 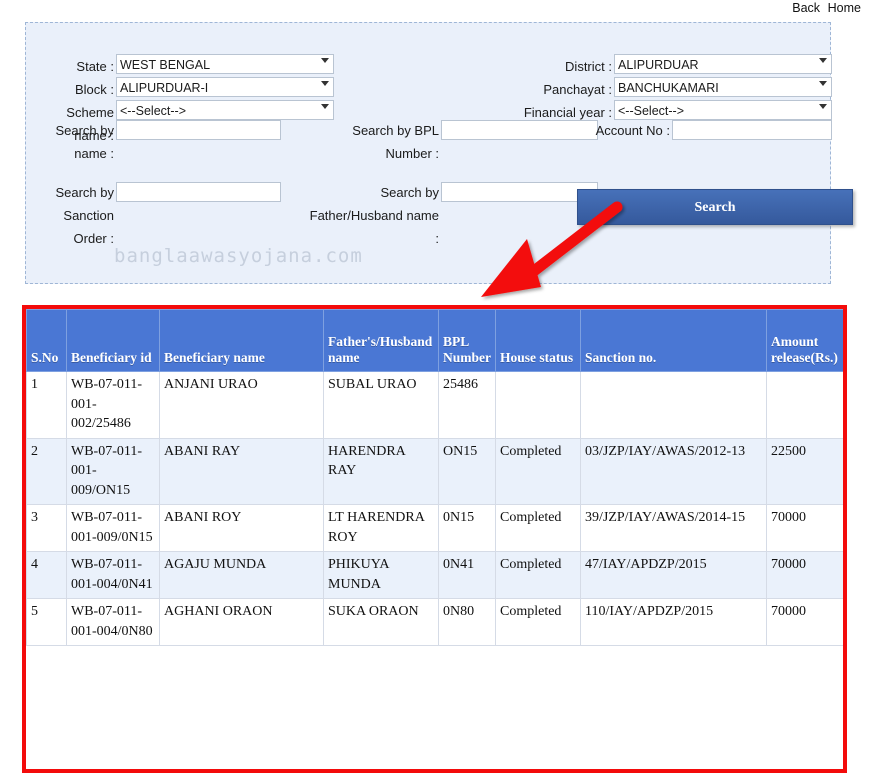 I want to click on cell-beneficiary-id: WB-07-011-001-004/0N41, so click(x=113, y=575).